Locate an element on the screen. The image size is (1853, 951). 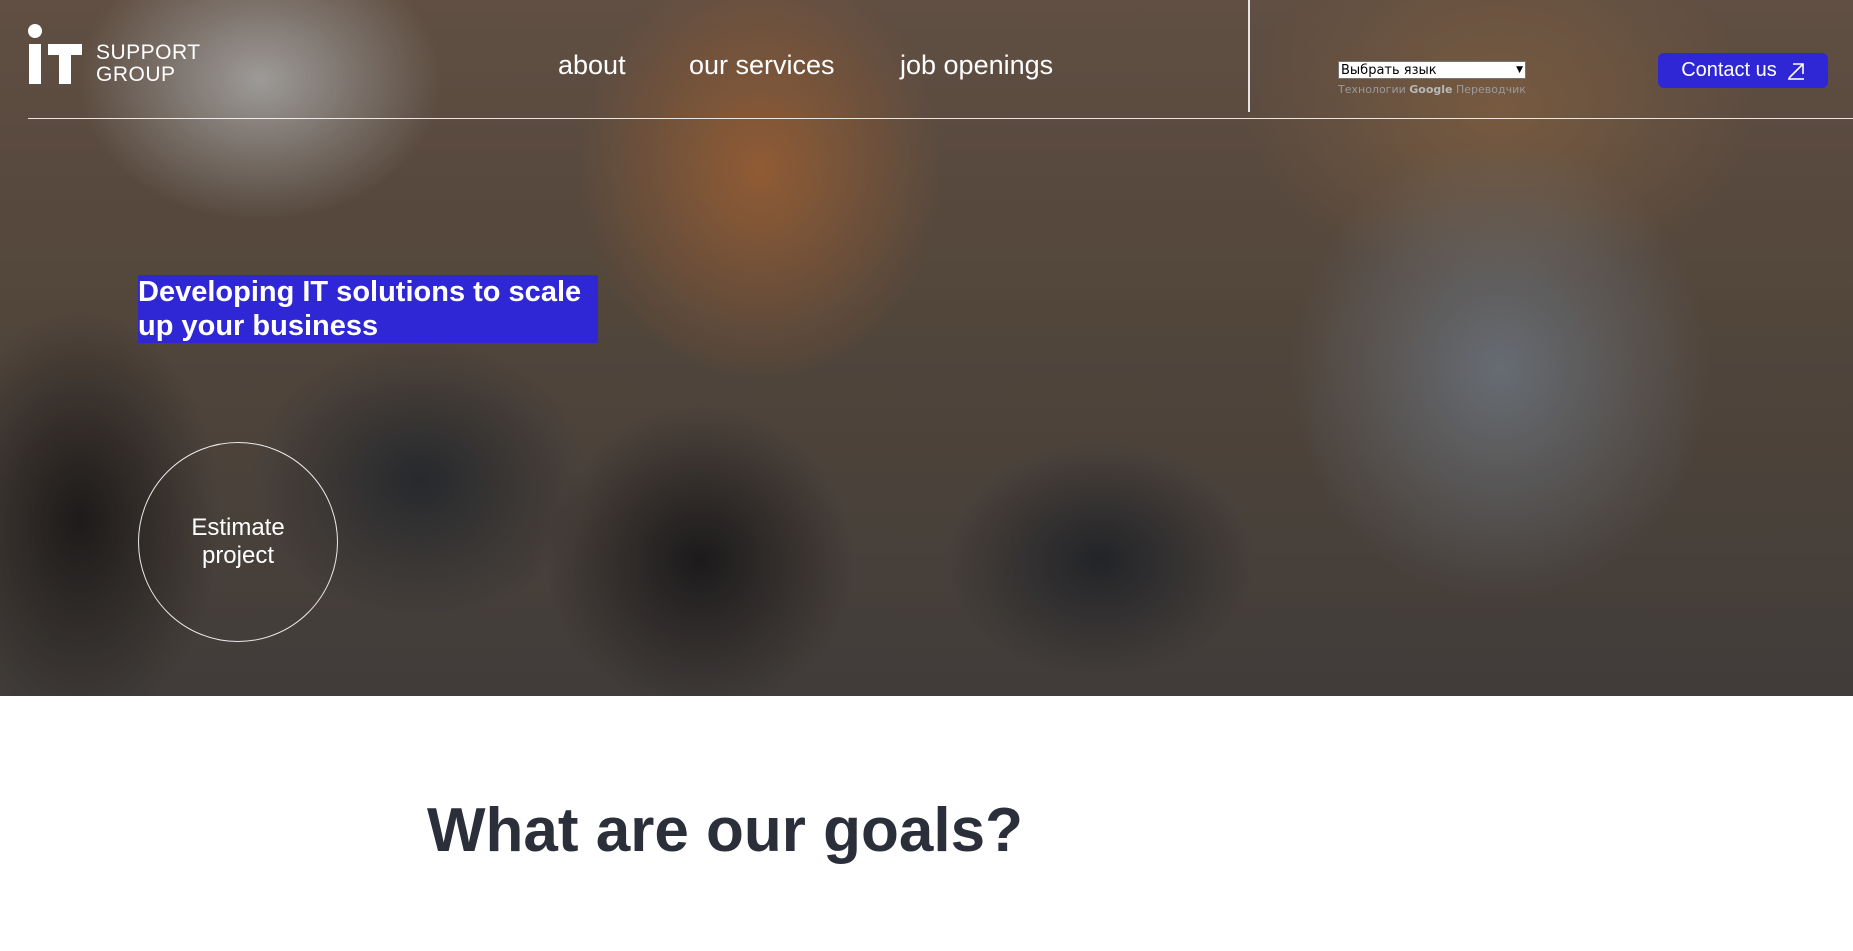
logo-line-1: SUPPORT is located at coordinates (148, 52).